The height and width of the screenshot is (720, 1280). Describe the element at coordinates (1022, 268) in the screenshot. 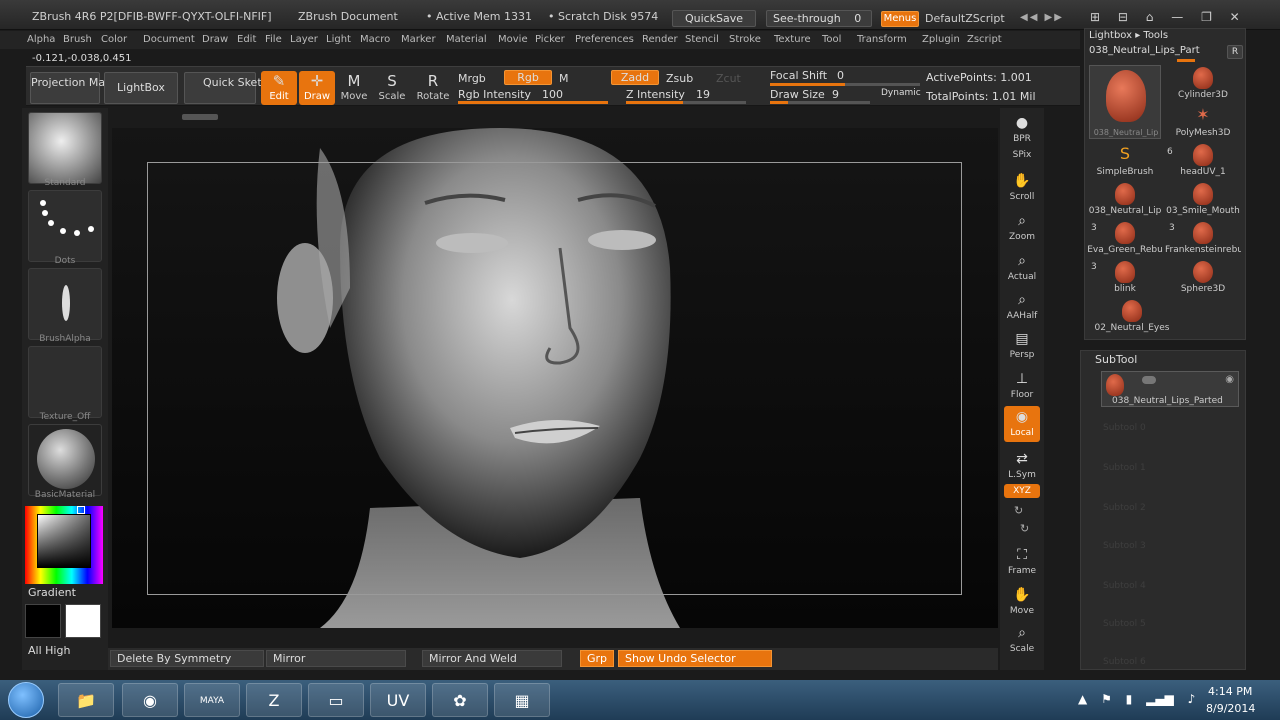

I see `actual-button: ⌕ Actual` at that location.